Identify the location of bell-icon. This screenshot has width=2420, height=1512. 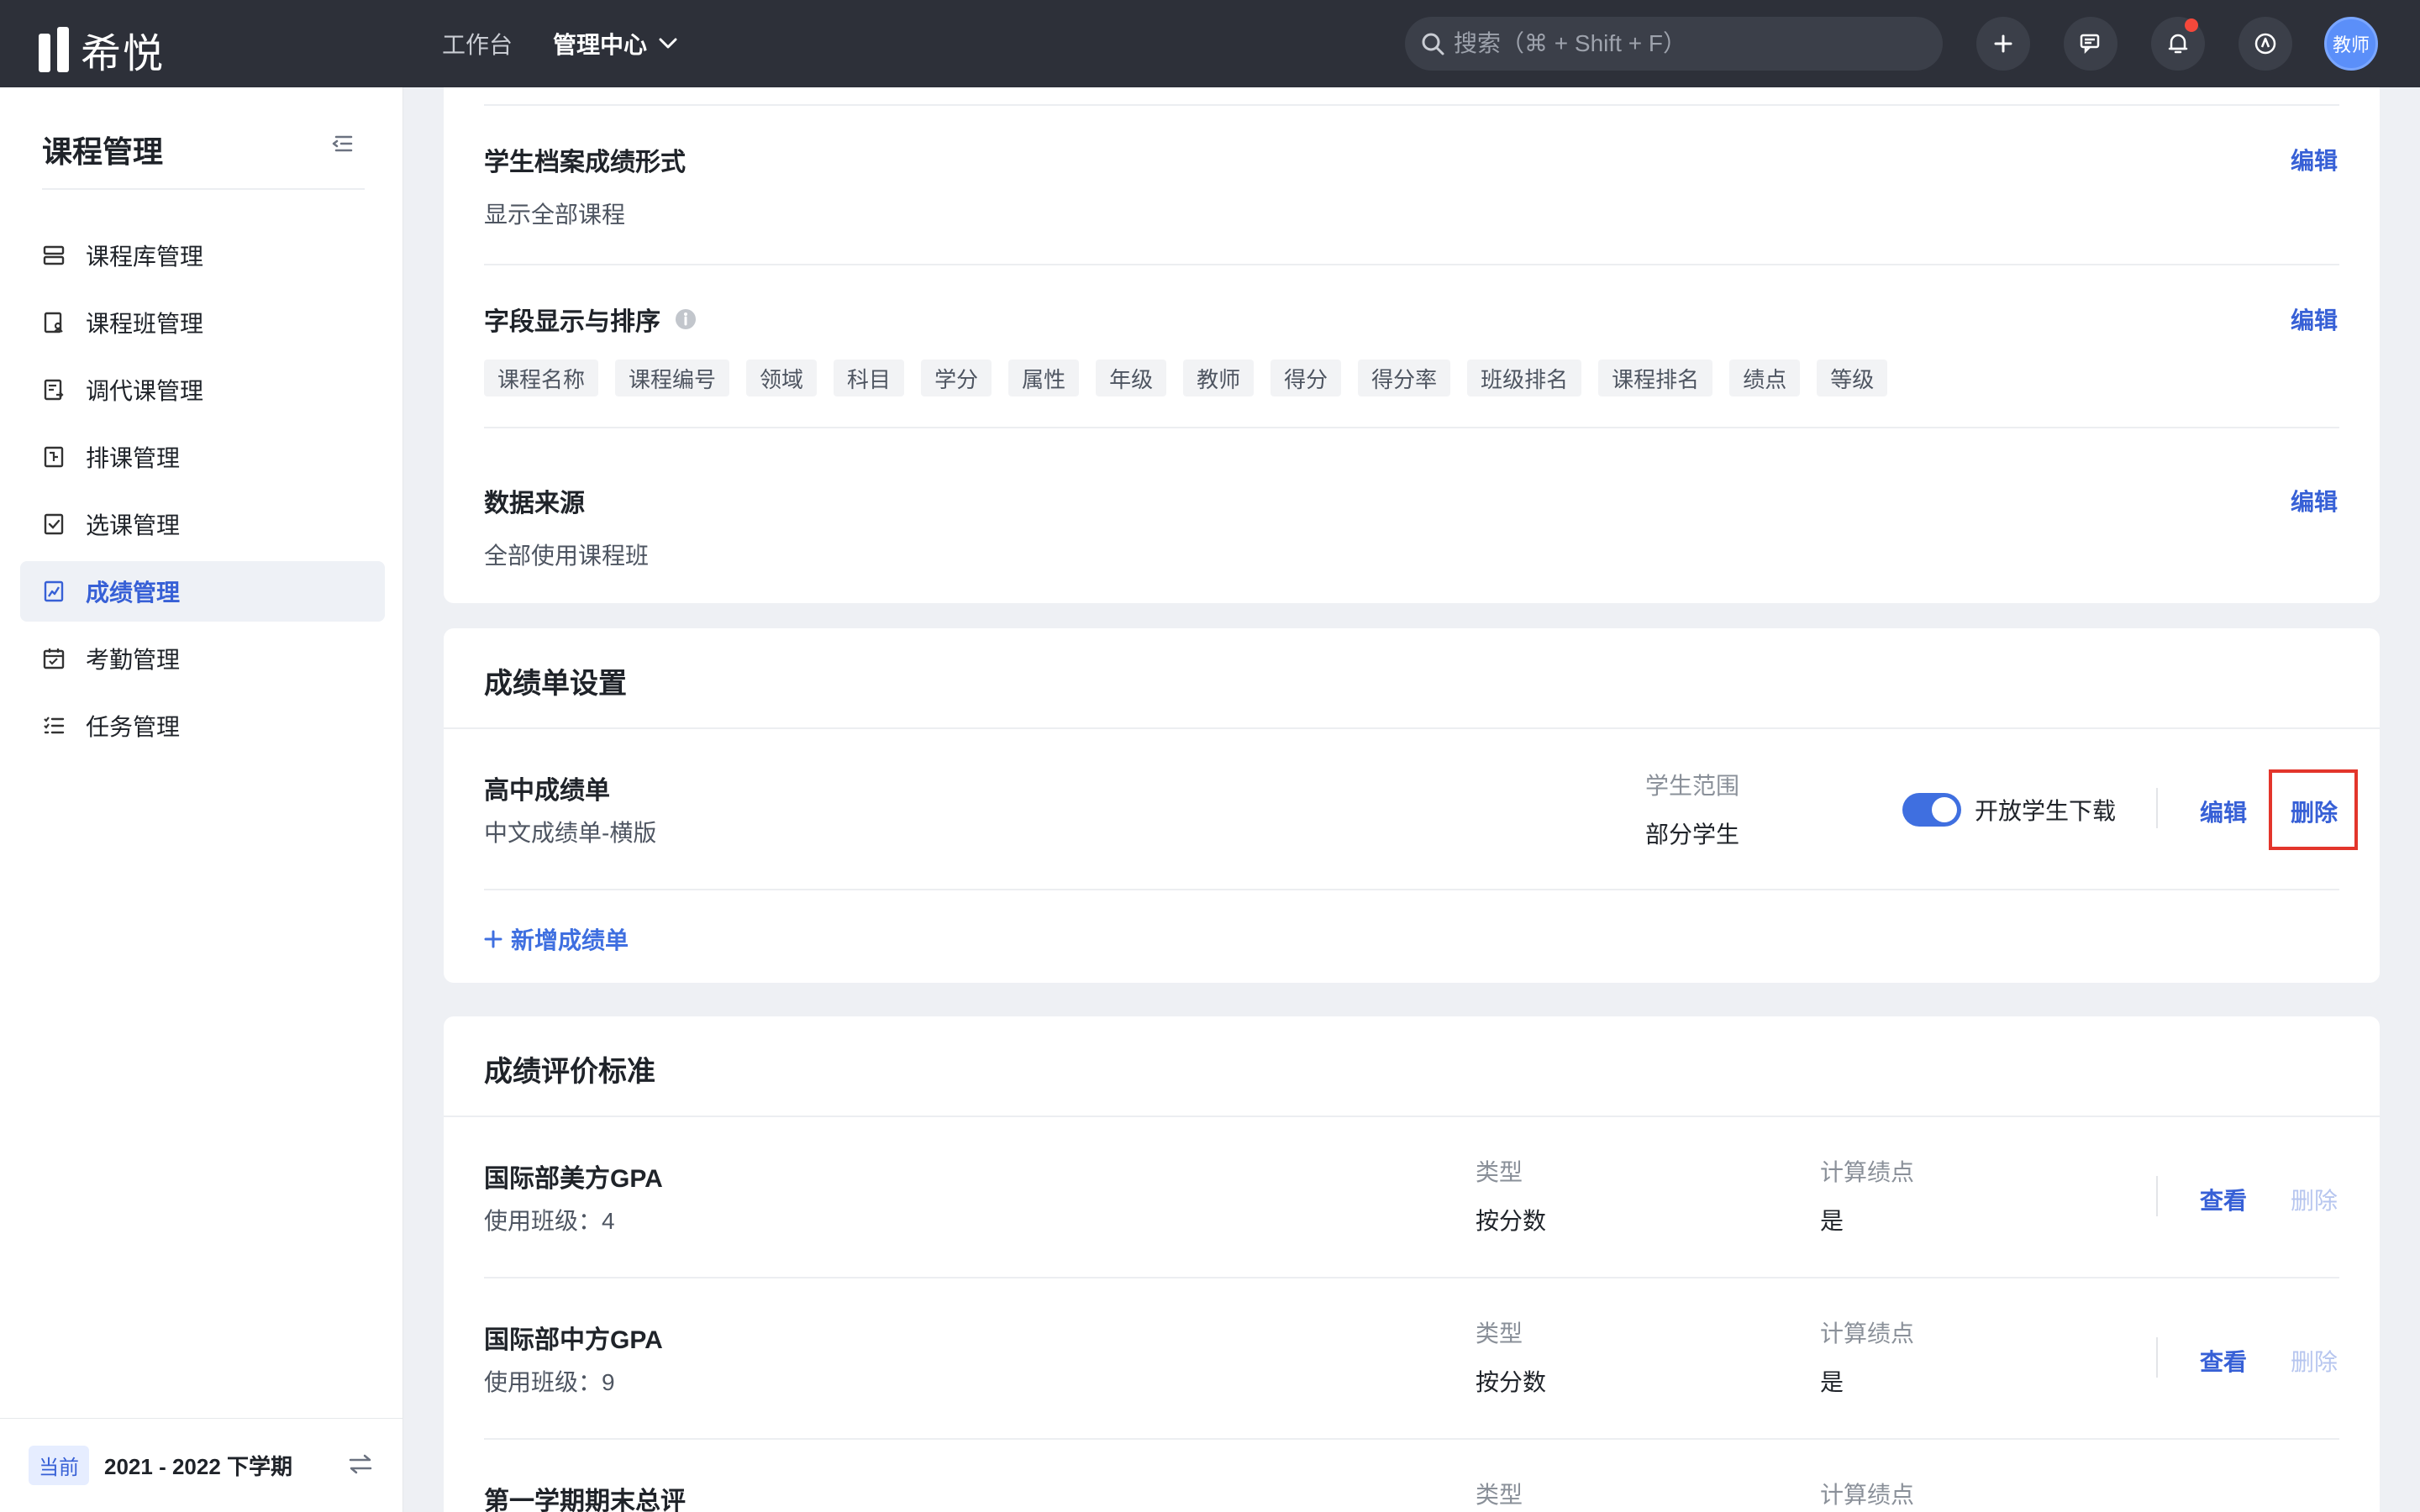
(2178, 44).